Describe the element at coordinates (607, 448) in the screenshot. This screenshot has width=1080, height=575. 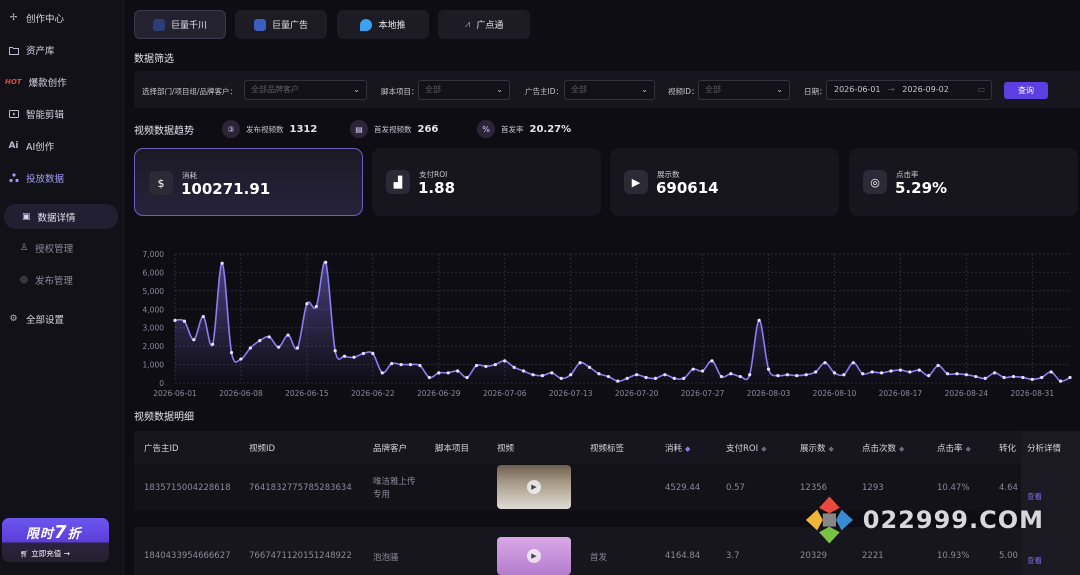
I see `column-header-tag: 视频标签` at that location.